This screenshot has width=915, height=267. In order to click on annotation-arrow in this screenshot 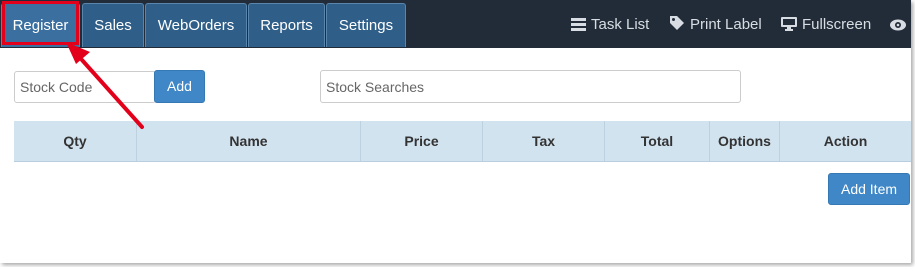, I will do `click(105, 85)`.